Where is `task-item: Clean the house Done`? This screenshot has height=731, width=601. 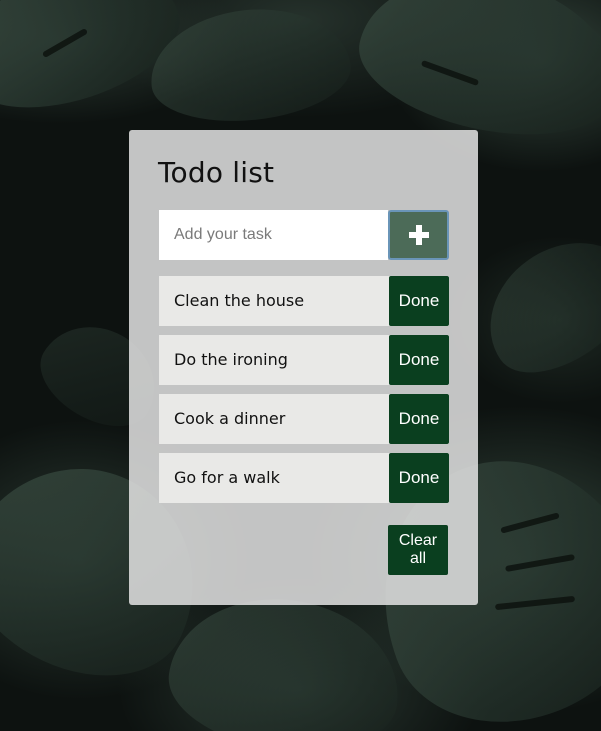 task-item: Clean the house Done is located at coordinates (304, 301).